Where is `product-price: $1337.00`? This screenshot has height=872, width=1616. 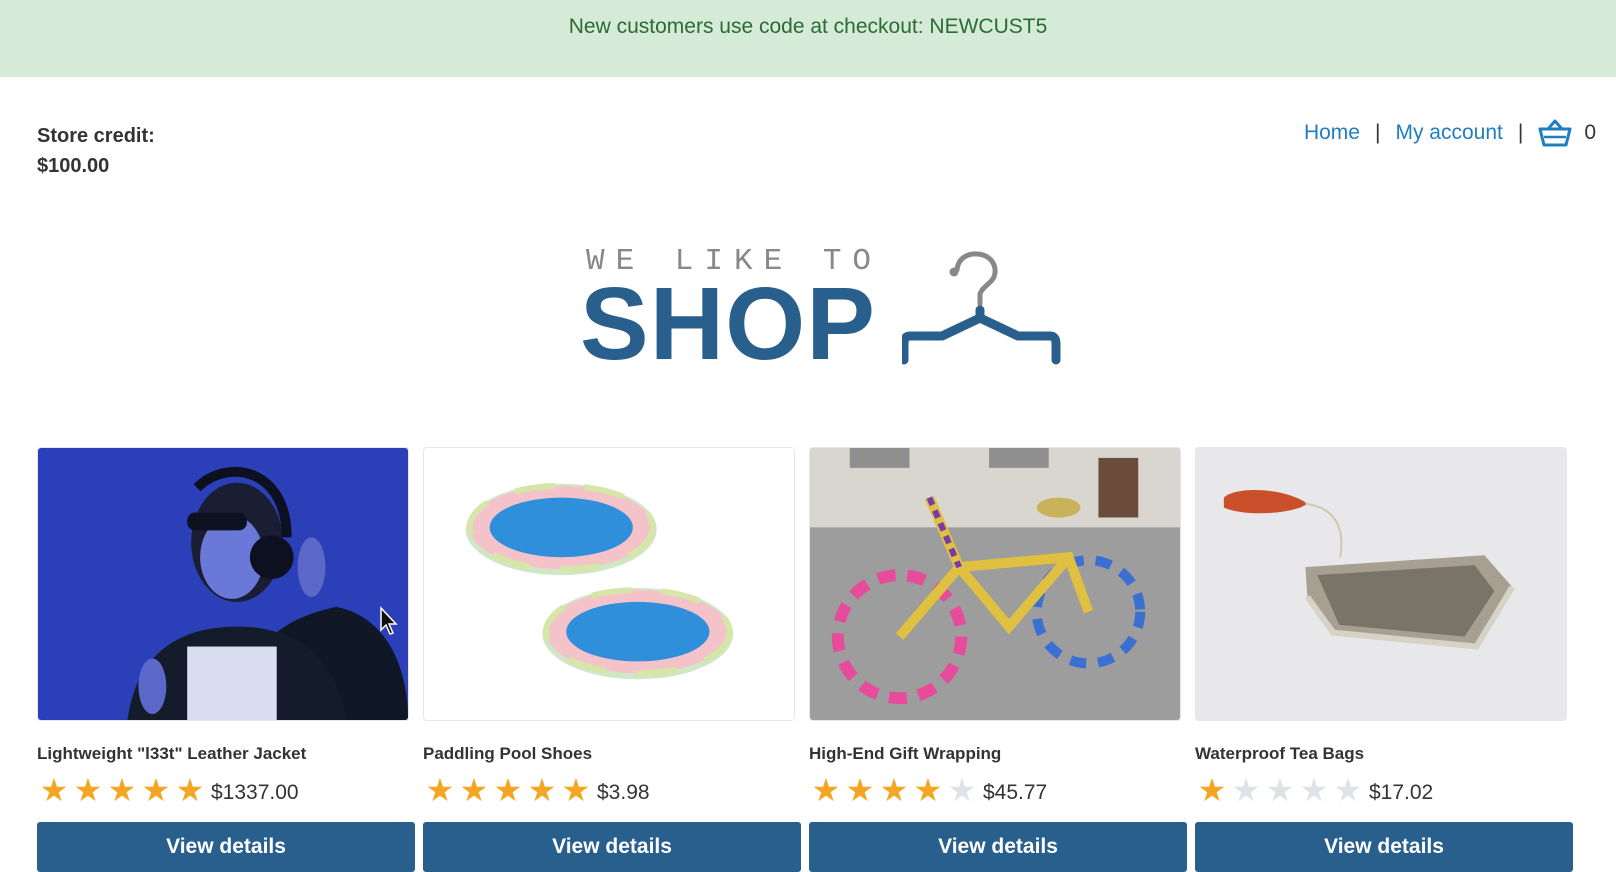
product-price: $1337.00 is located at coordinates (255, 792).